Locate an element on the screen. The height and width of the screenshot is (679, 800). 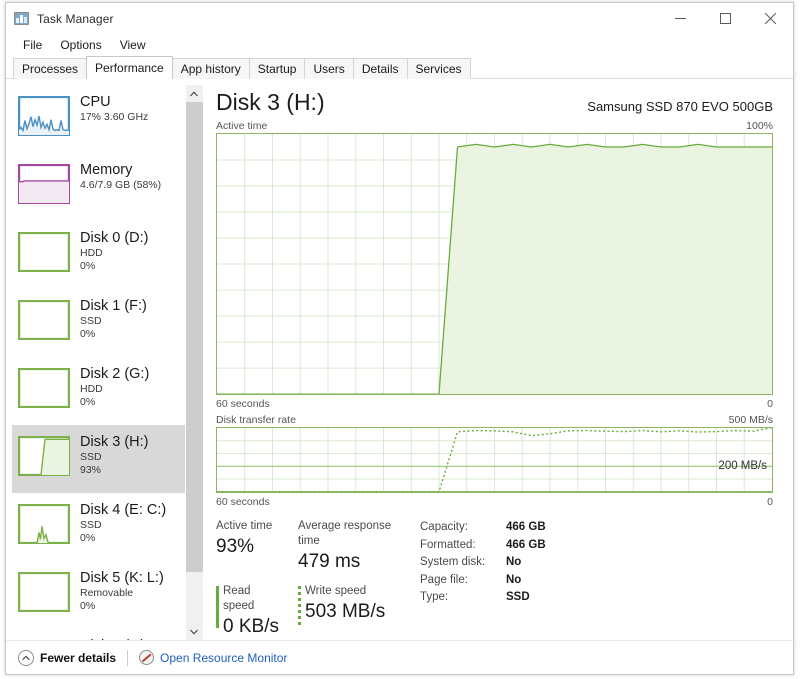
sidebar-item-disk-1-f: Disk 1 (F:) SSD 0% is located at coordinates (98, 323).